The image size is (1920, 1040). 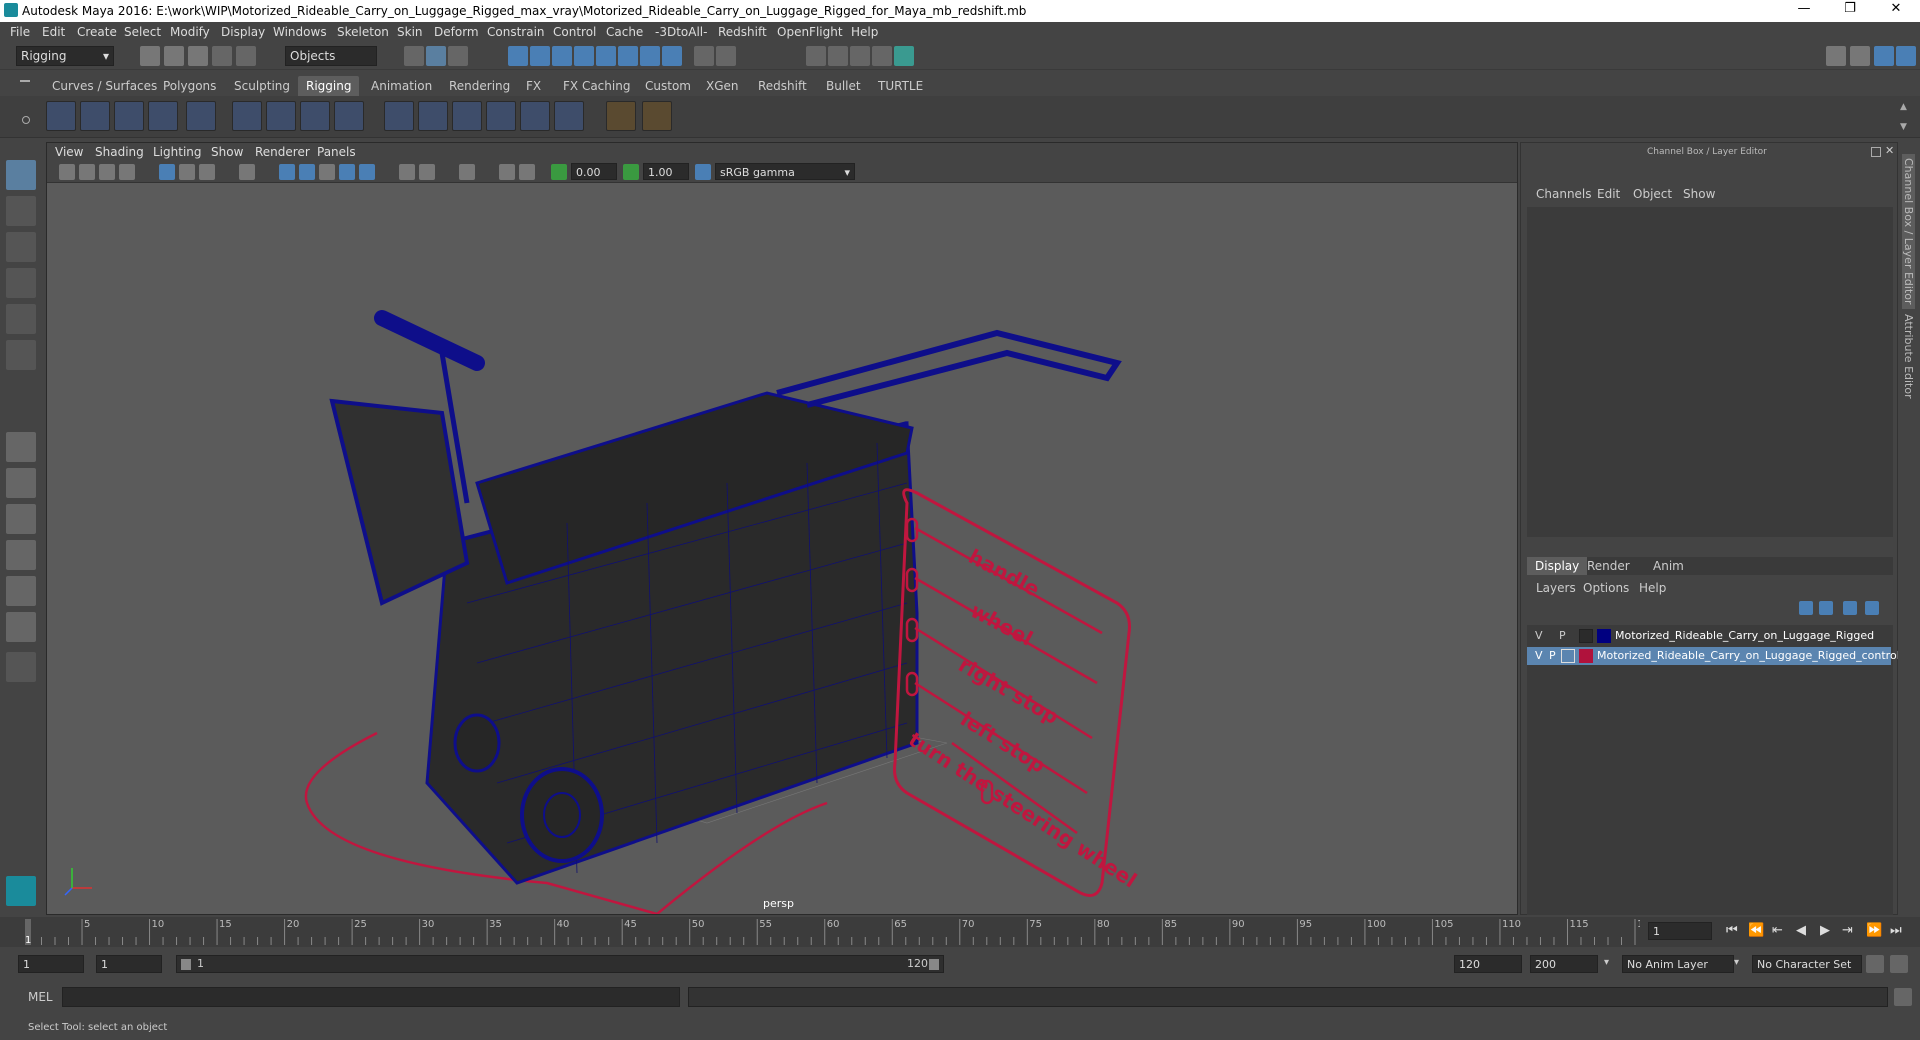 What do you see at coordinates (20, 32) in the screenshot?
I see `menu-file: File` at bounding box center [20, 32].